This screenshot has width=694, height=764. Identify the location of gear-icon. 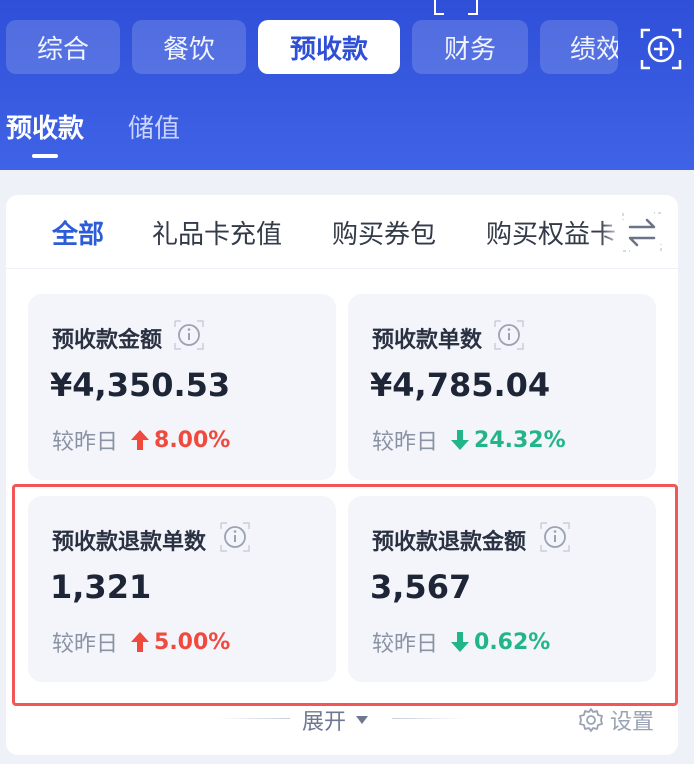
(591, 720).